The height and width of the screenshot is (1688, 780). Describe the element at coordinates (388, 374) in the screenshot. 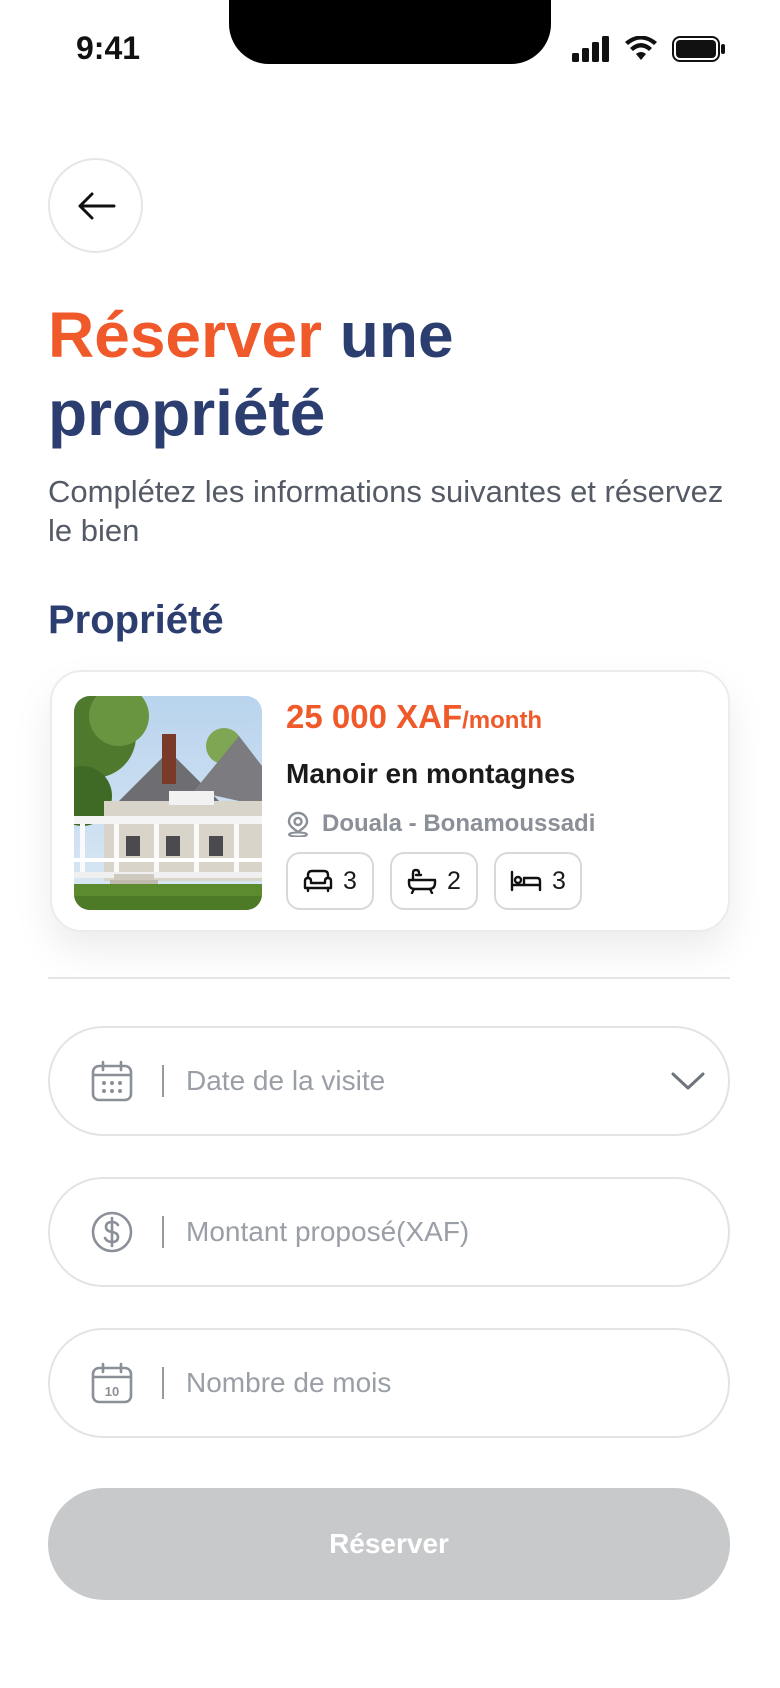

I see `page-title: Réserver une propriété` at that location.